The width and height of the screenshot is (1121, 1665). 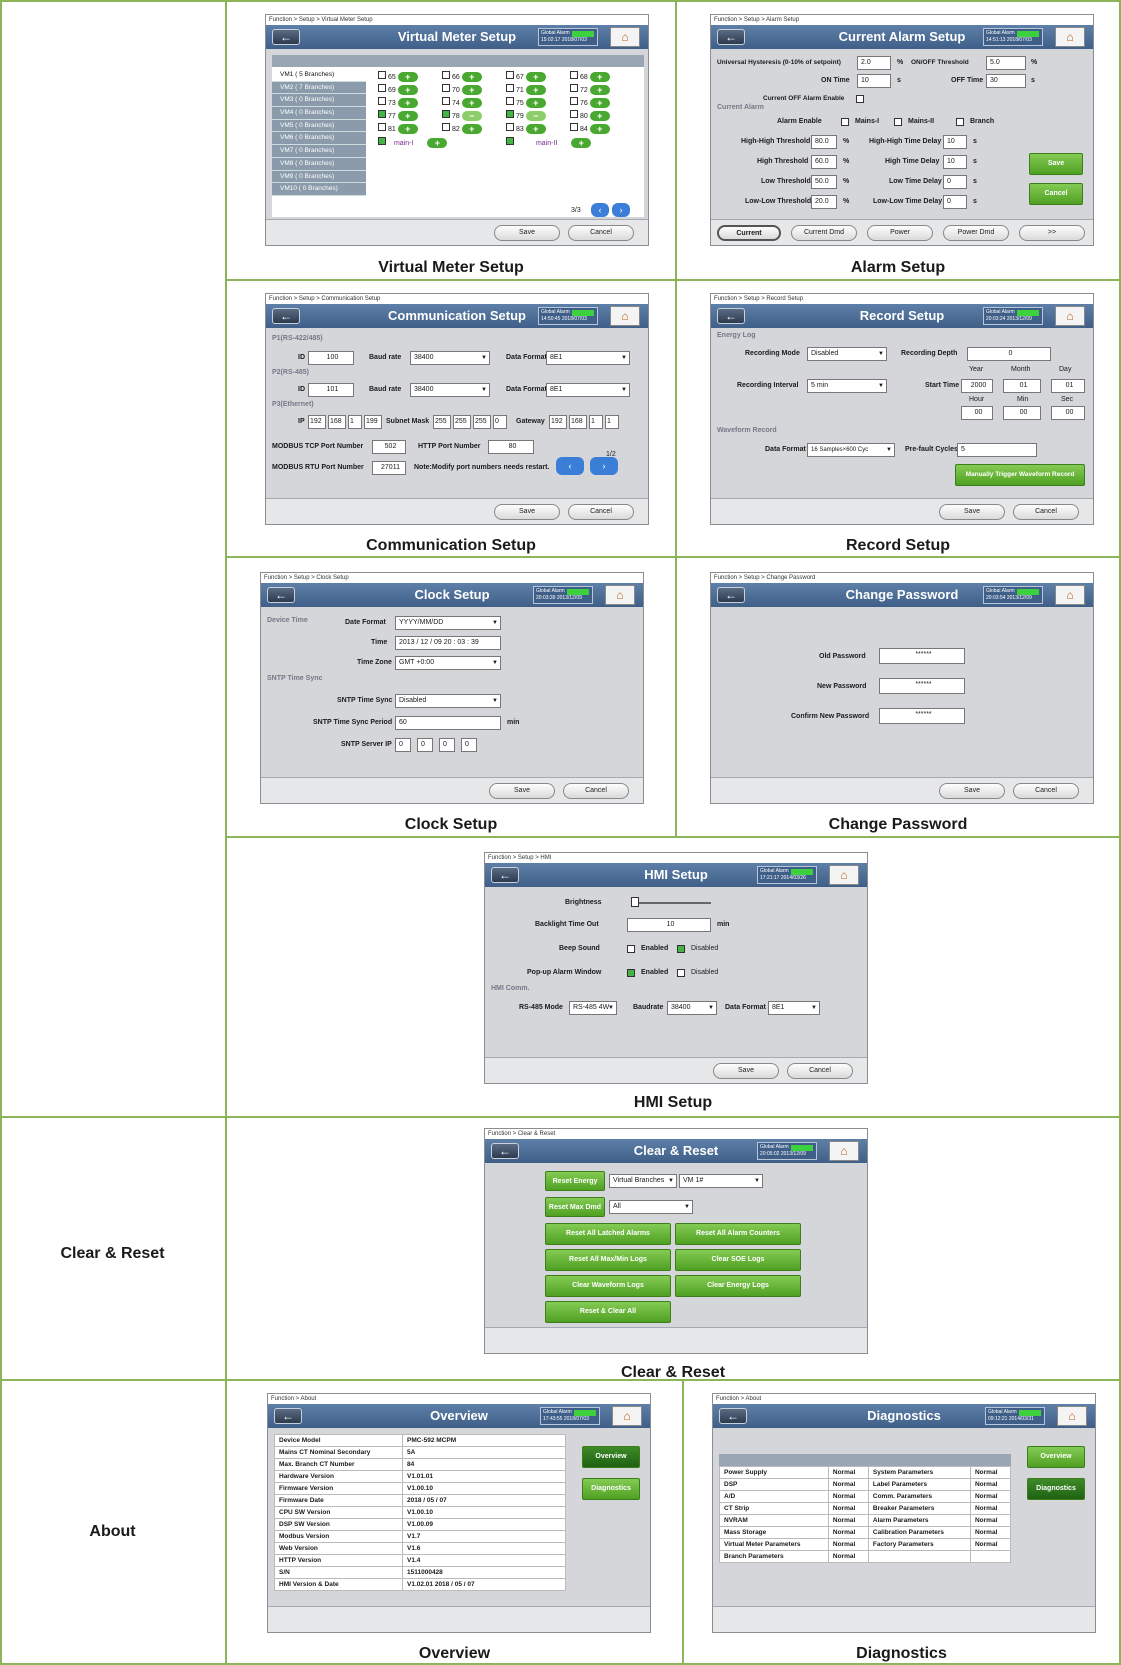 What do you see at coordinates (510, 141) in the screenshot?
I see `mains-checkbox` at bounding box center [510, 141].